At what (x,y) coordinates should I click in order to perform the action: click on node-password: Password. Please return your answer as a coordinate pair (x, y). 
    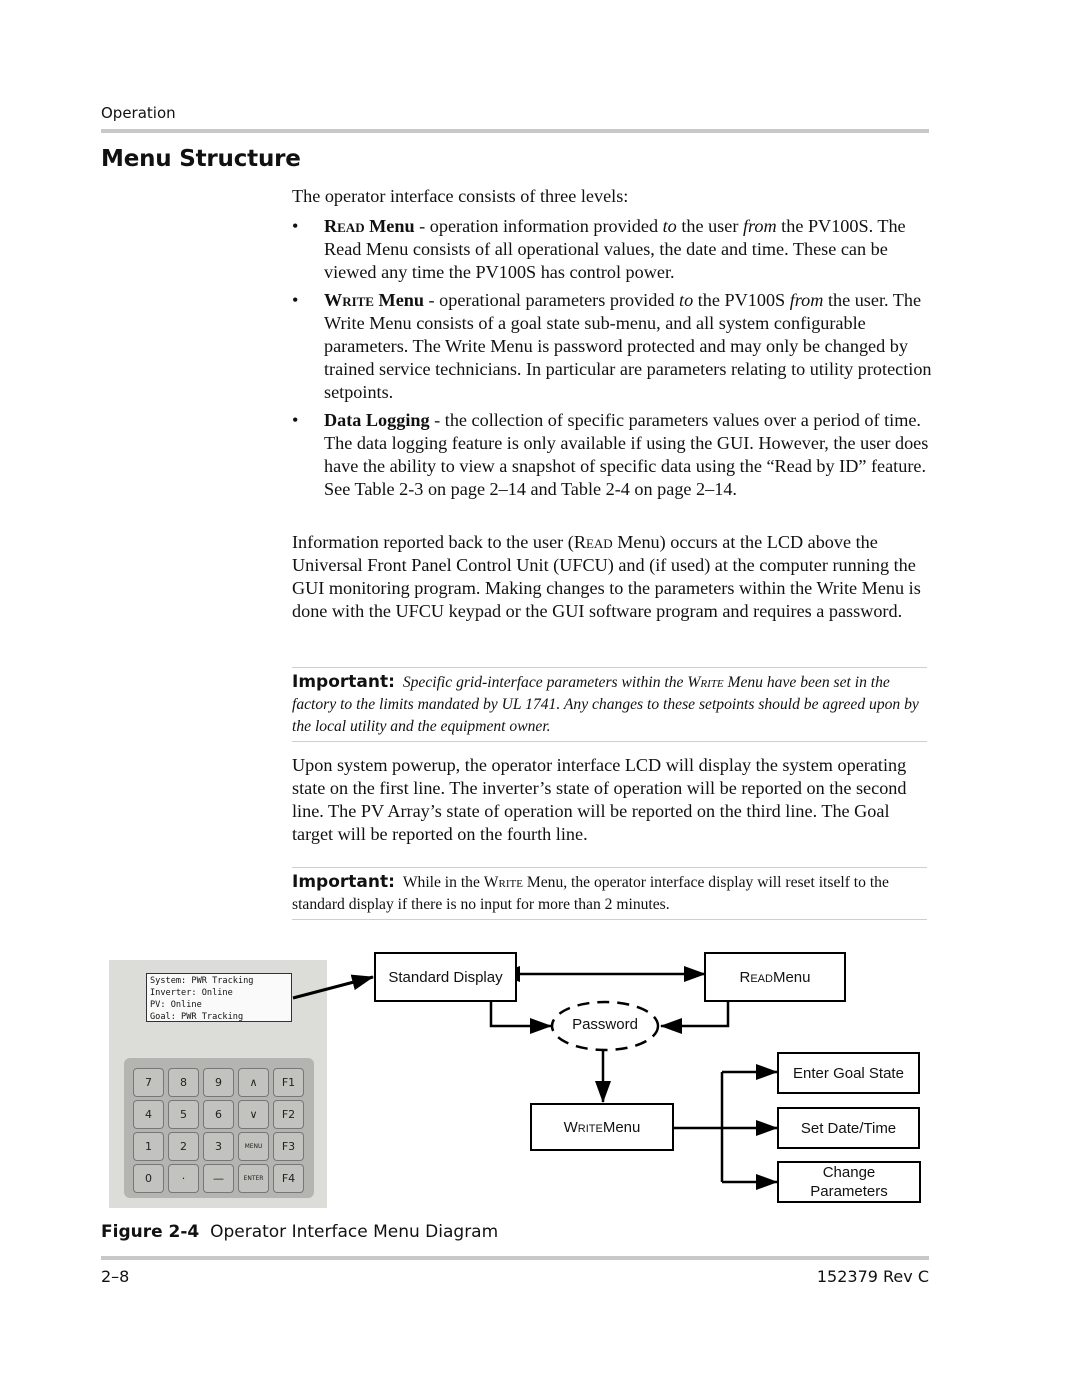
    Looking at the image, I should click on (605, 1024).